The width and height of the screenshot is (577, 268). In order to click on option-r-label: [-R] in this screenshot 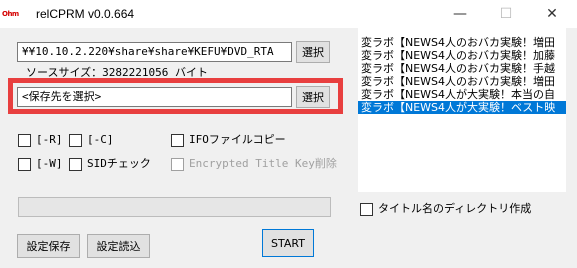, I will do `click(49, 139)`.